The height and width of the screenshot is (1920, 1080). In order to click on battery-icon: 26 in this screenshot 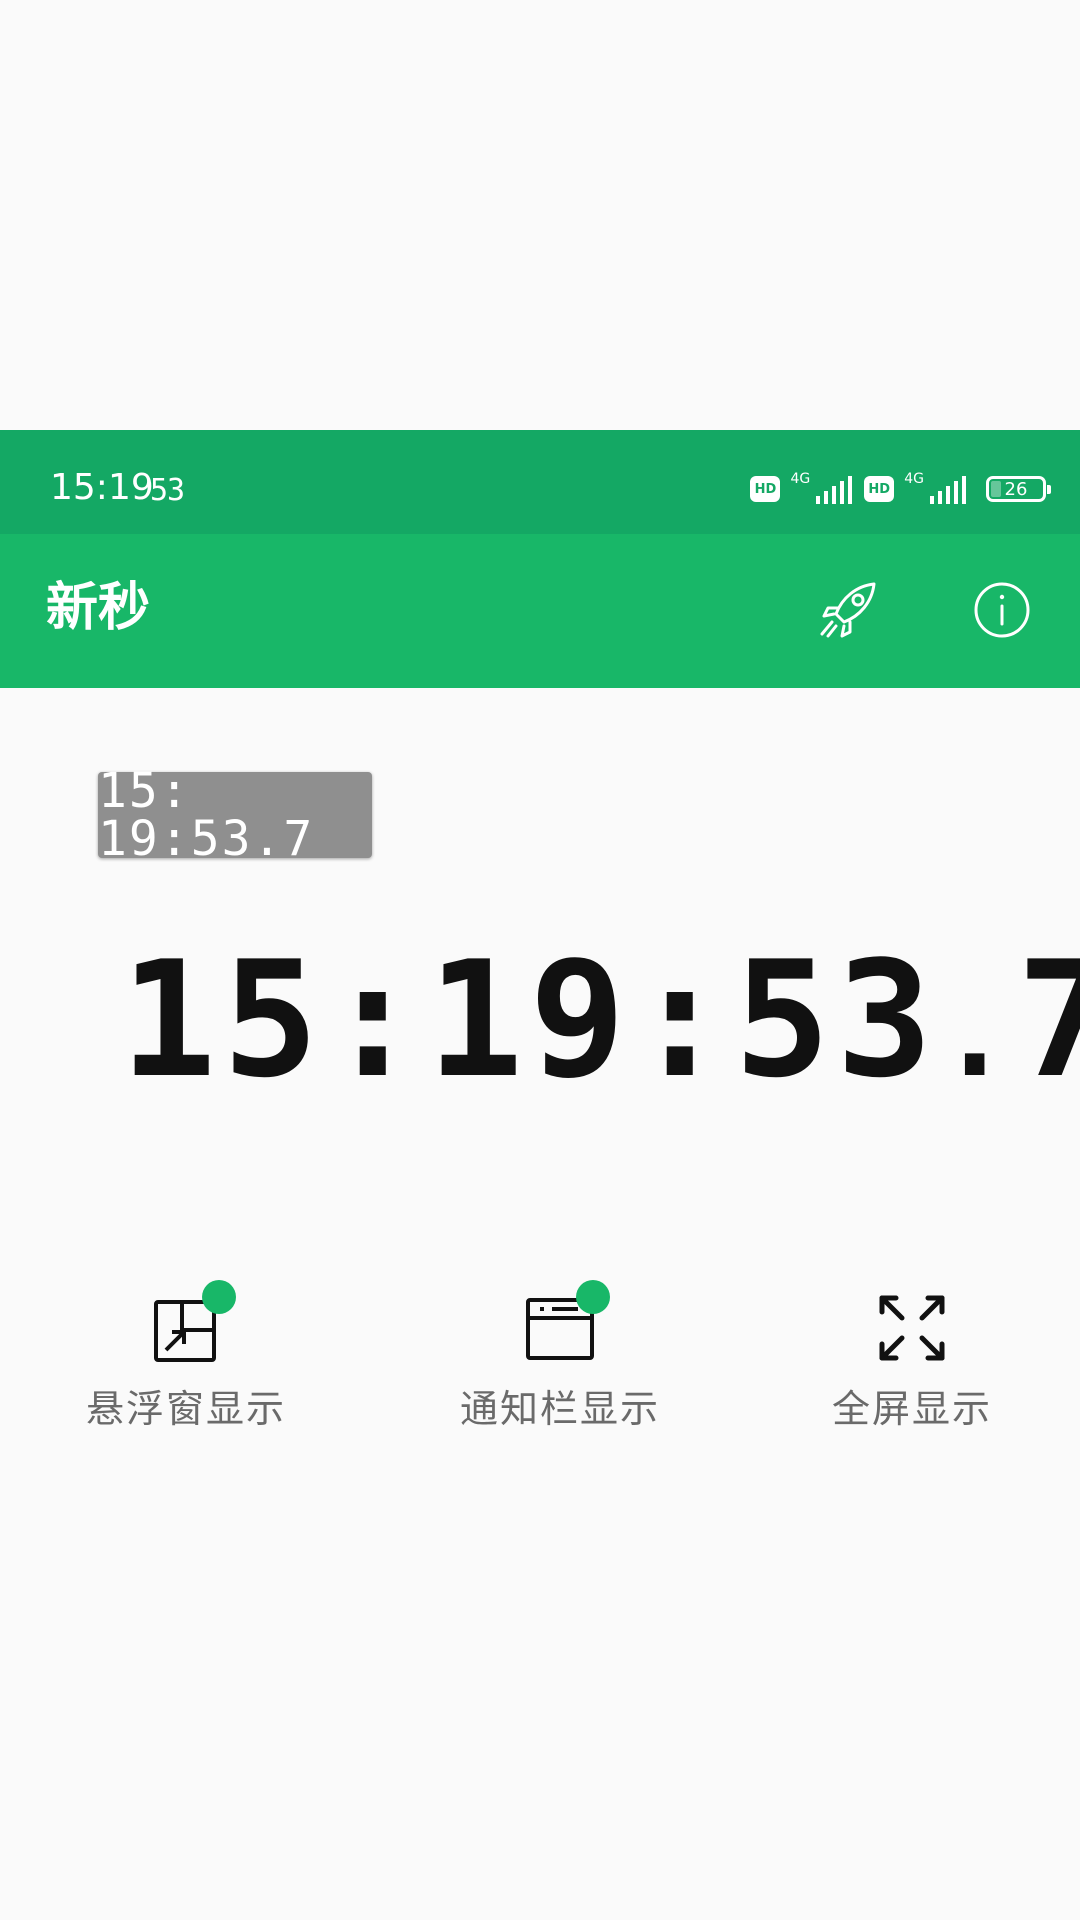, I will do `click(1018, 489)`.